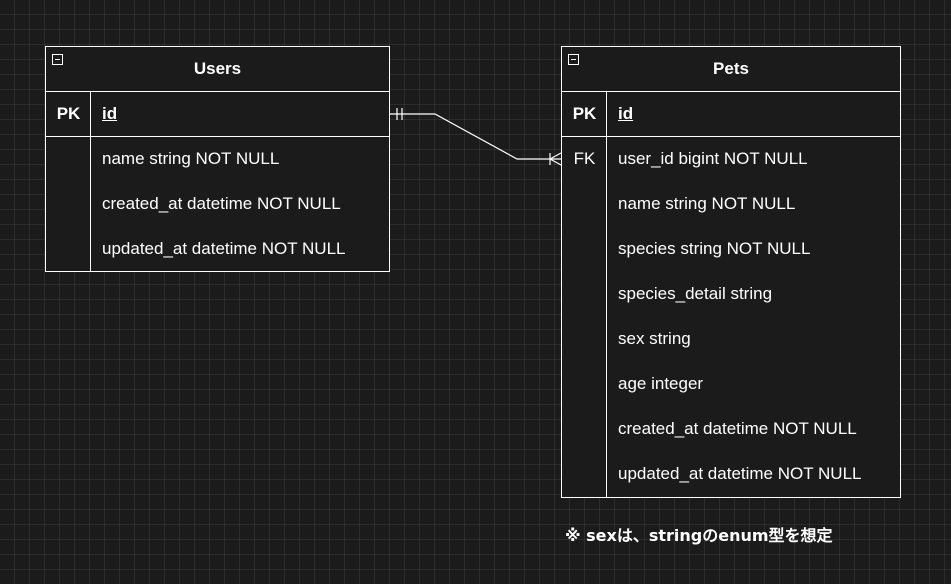  What do you see at coordinates (68, 113) in the screenshot?
I see `users-pk-label: PK` at bounding box center [68, 113].